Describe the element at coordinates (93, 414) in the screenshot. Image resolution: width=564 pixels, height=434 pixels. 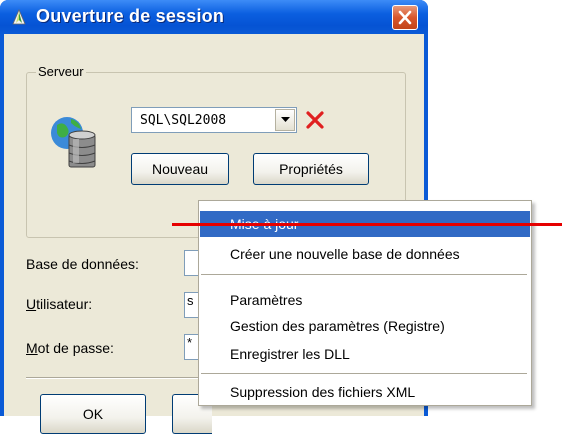
I see `ok-button: OK` at that location.